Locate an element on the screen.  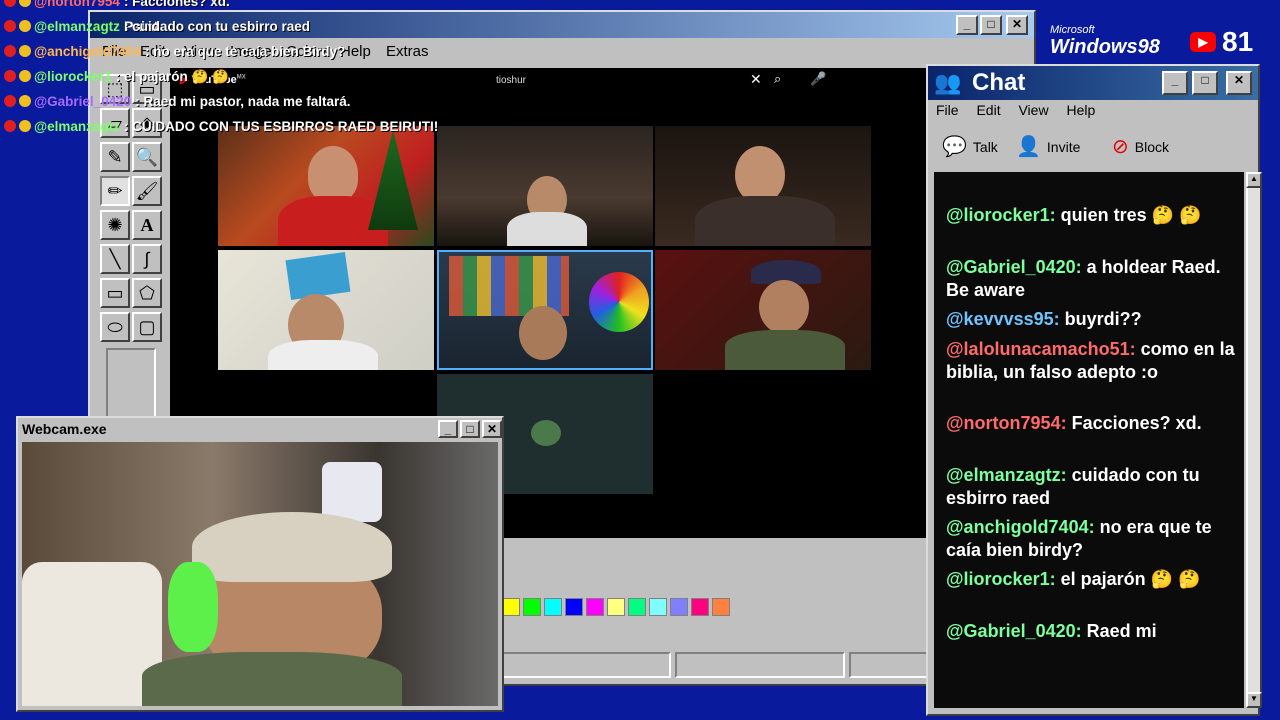
rounded-rect-icon: ▢ is located at coordinates (147, 327).